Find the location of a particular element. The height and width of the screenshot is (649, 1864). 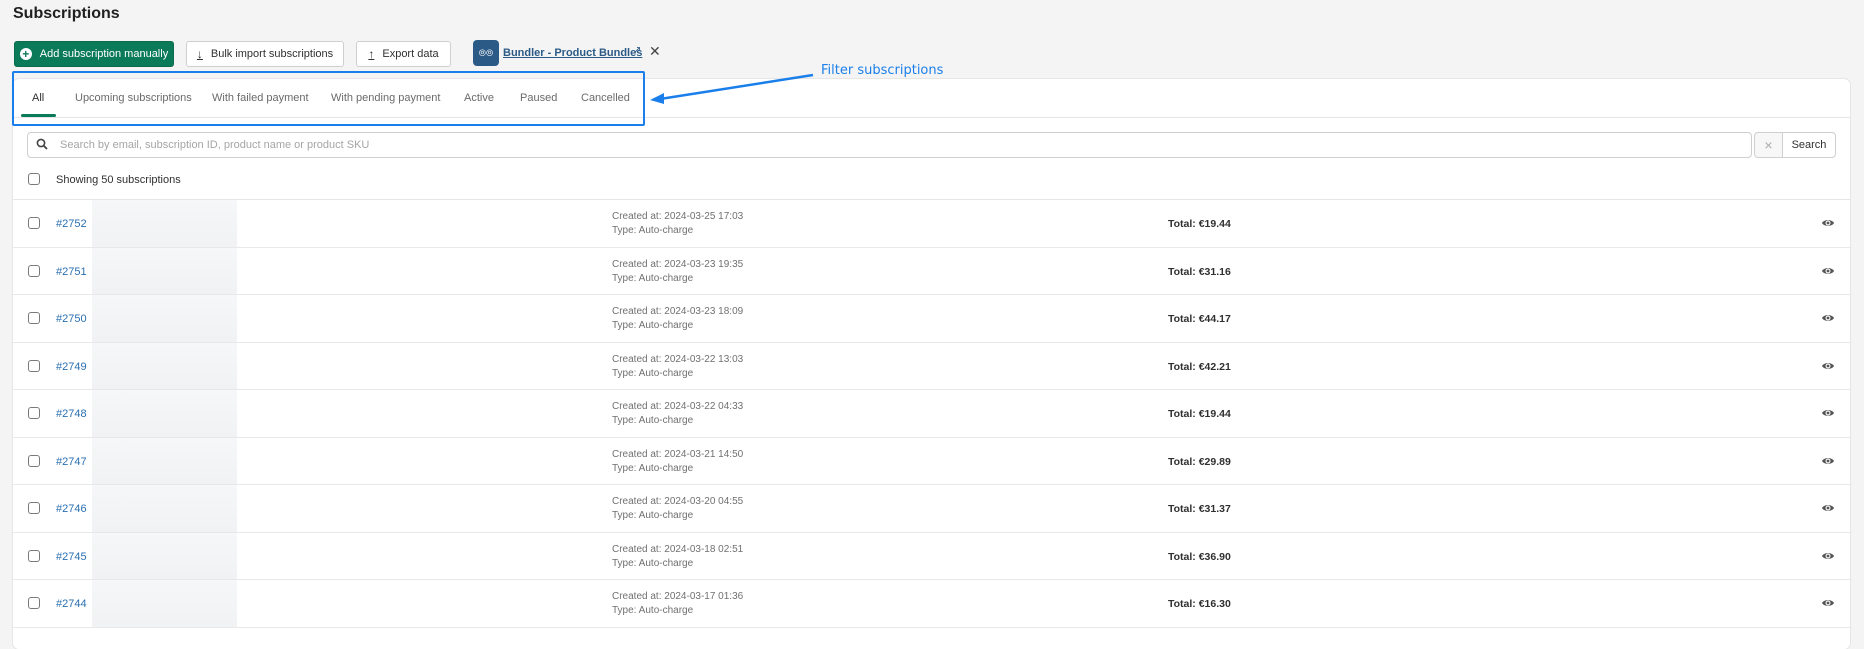

subscription-id-link: #2745 is located at coordinates (71, 557).